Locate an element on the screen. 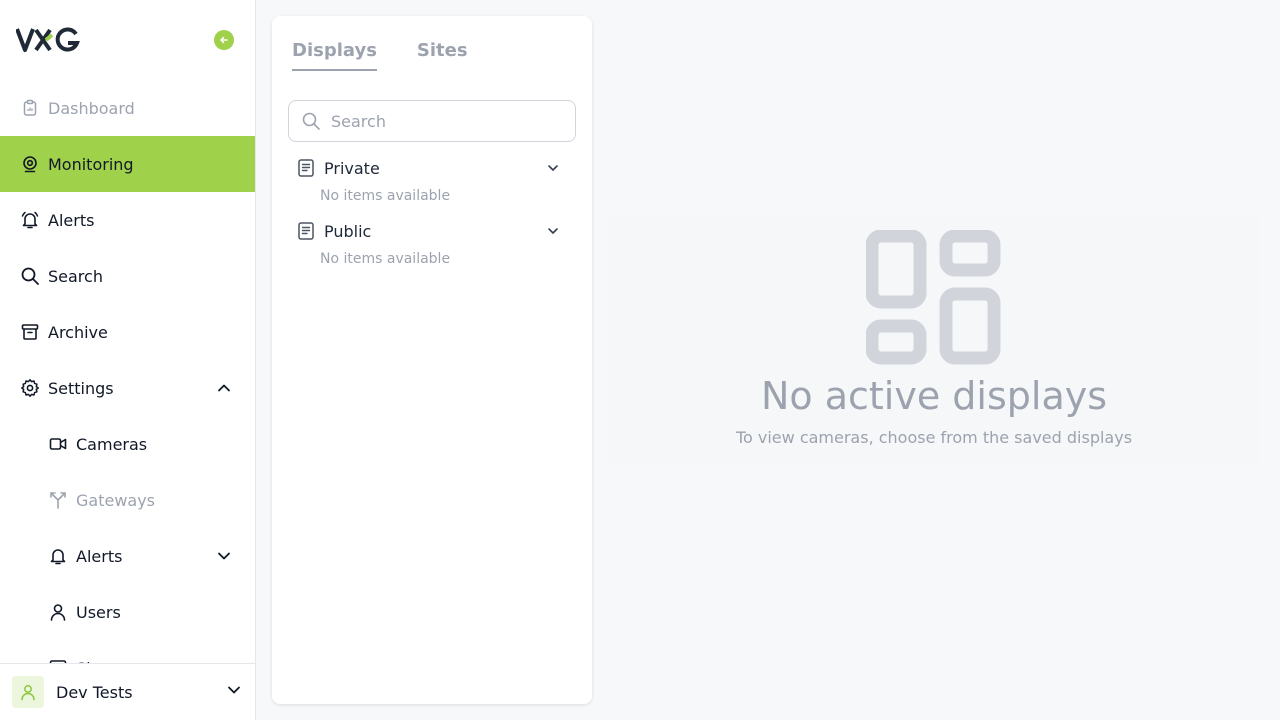 This screenshot has height=720, width=1280. sidebar-item-label: Cameras is located at coordinates (112, 444).